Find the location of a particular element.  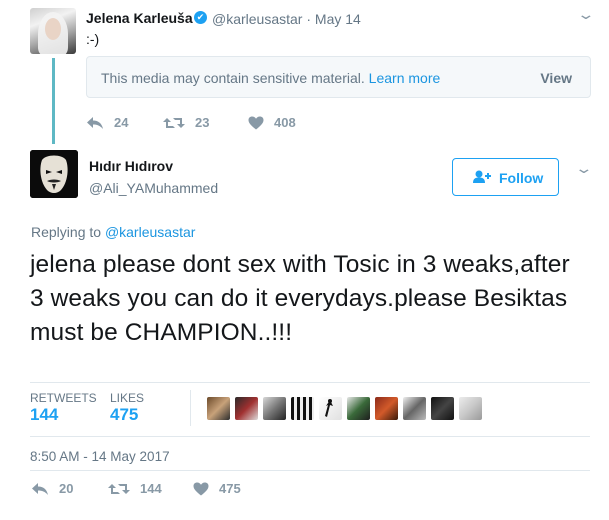

like-action: 475 is located at coordinates (217, 488).